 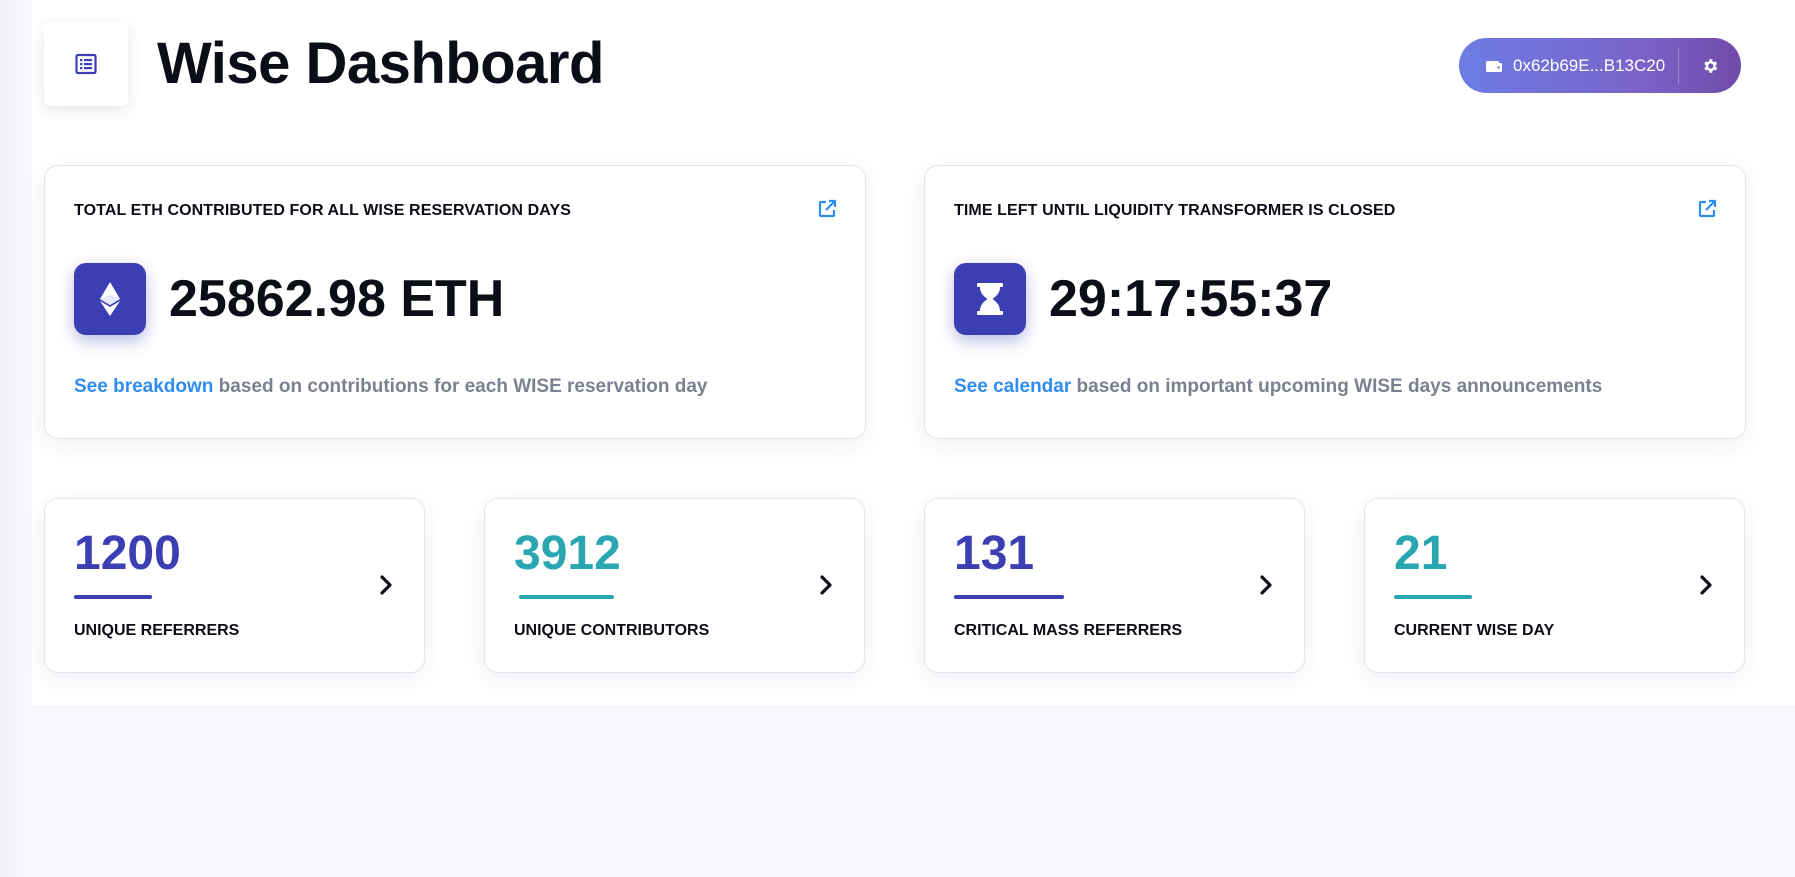 I want to click on hourglass-icon, so click(x=990, y=299).